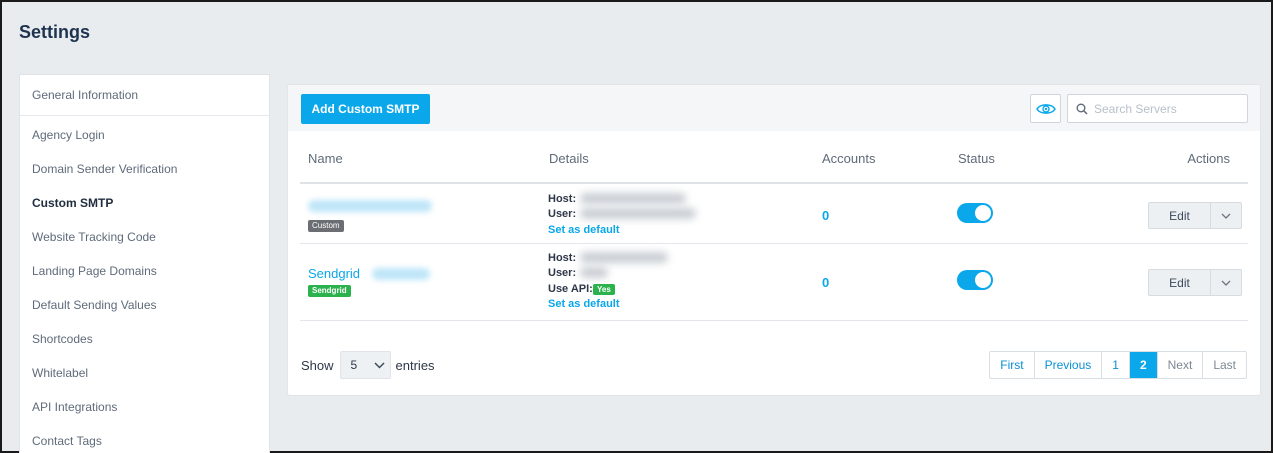  I want to click on entries-select-value: 5, so click(354, 365).